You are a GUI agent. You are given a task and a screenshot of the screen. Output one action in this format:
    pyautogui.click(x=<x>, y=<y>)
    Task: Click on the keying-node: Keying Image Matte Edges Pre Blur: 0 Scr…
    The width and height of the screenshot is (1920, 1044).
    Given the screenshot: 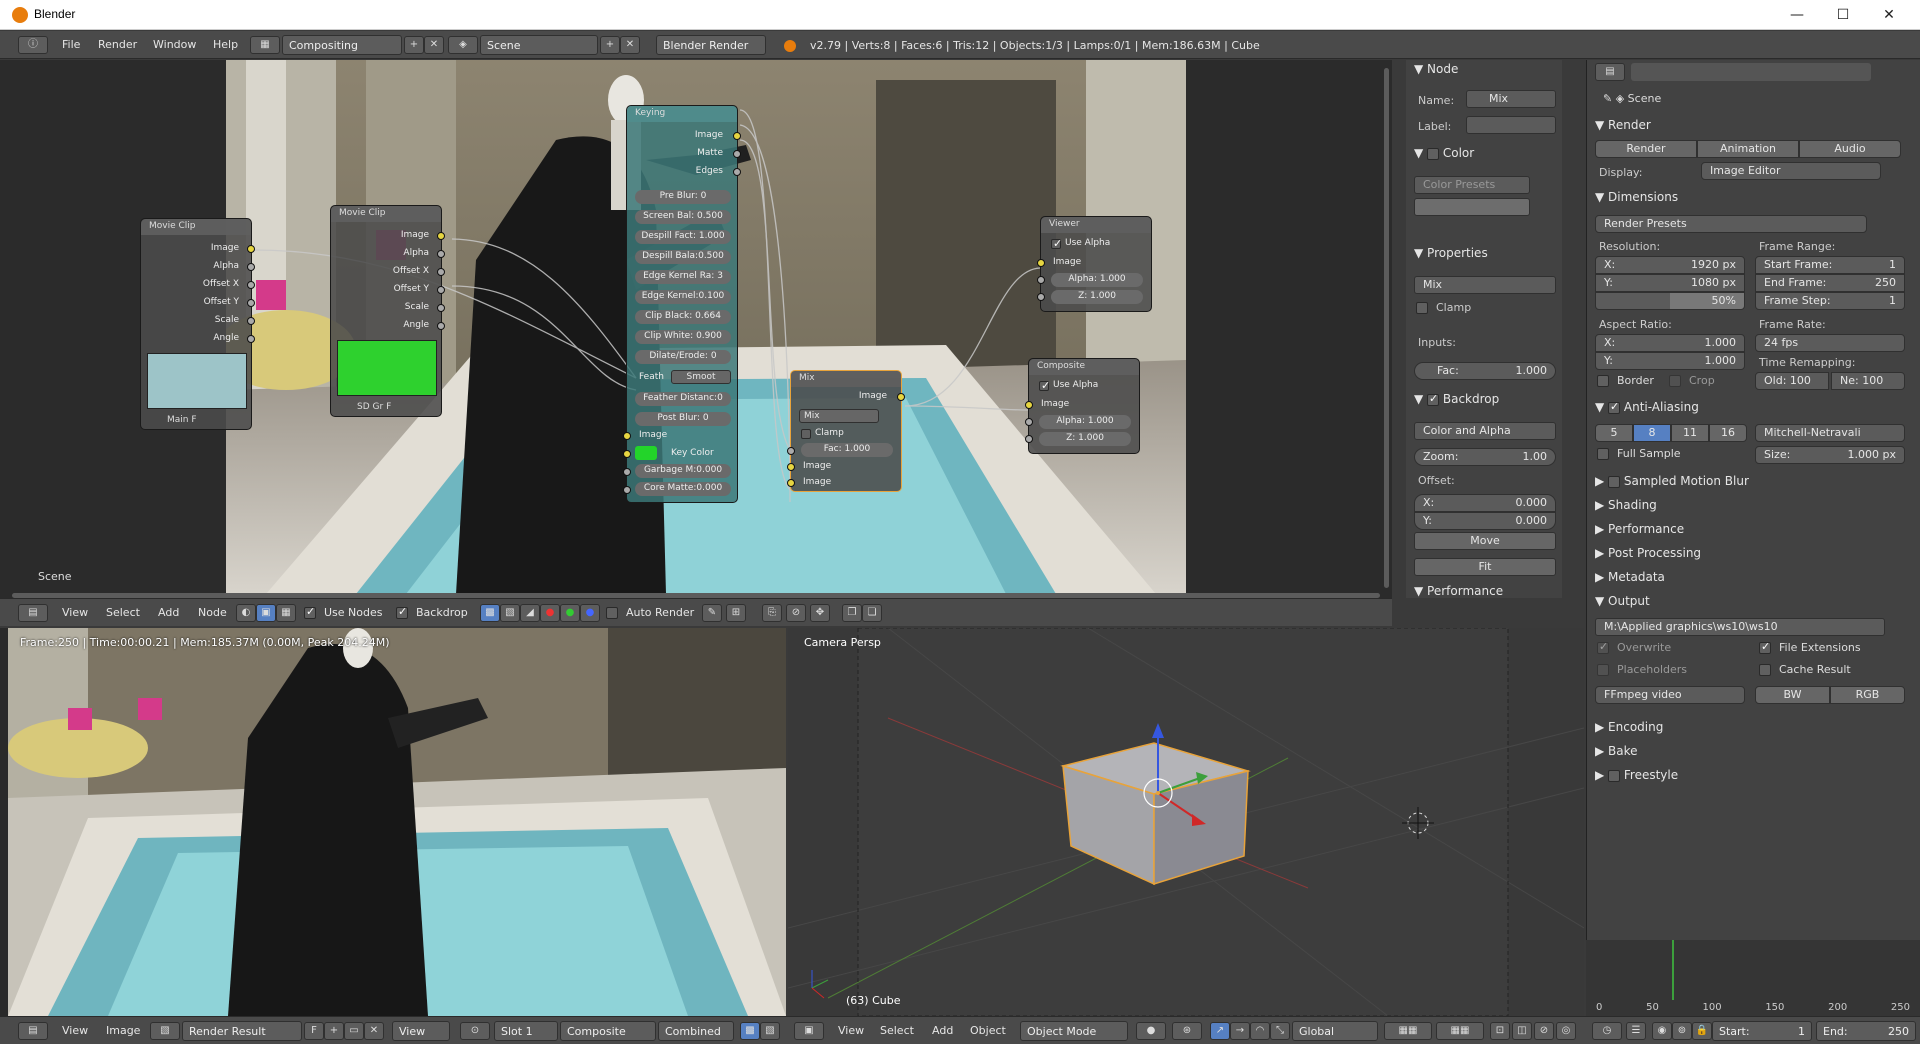 What is the action you would take?
    pyautogui.click(x=682, y=304)
    